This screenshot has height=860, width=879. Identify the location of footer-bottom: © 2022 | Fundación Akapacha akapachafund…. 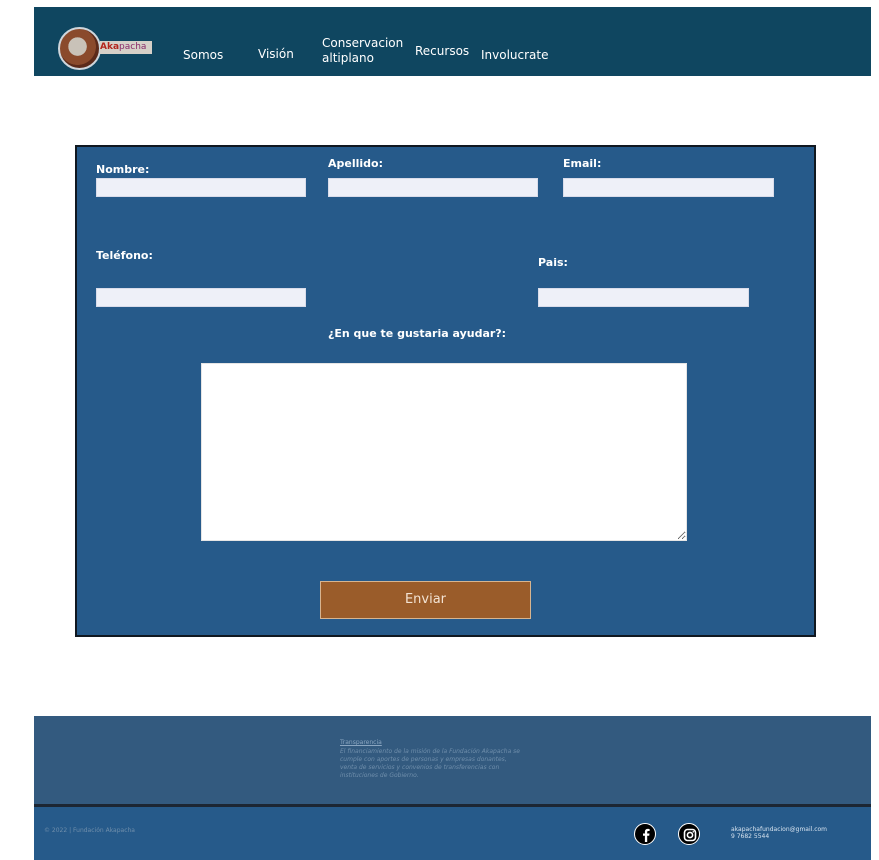
(452, 833).